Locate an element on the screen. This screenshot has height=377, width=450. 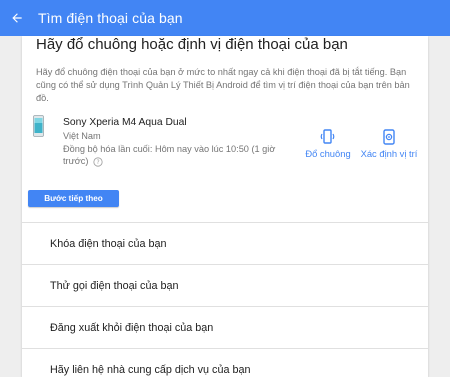
locate-device-icon is located at coordinates (389, 137).